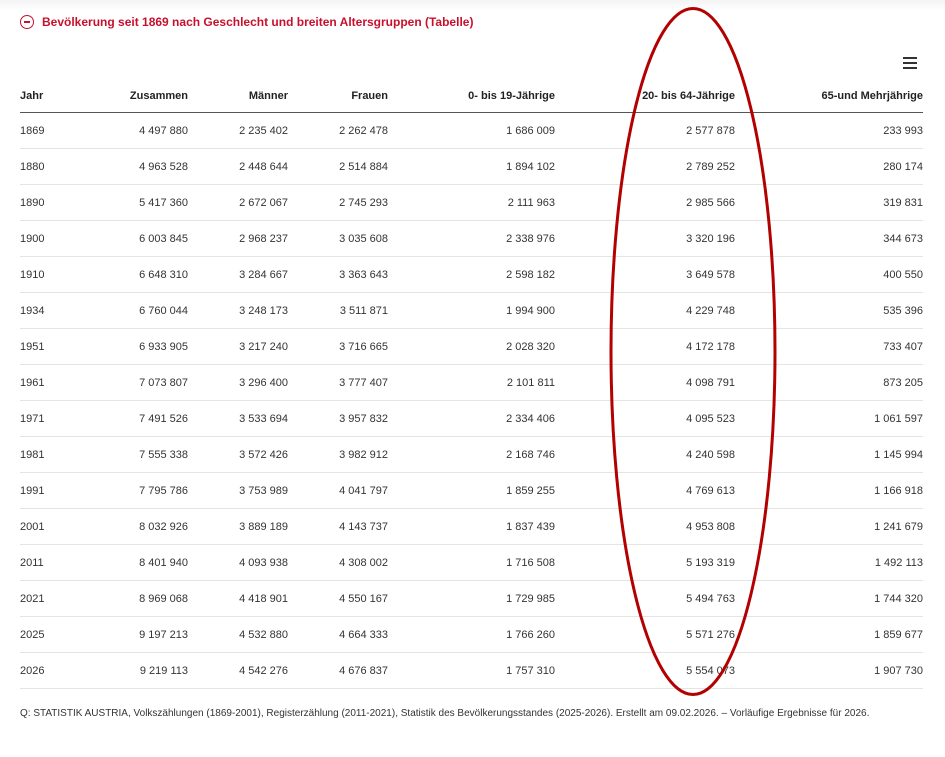 The width and height of the screenshot is (945, 757). What do you see at coordinates (40, 310) in the screenshot?
I see `year-cell: 1934` at bounding box center [40, 310].